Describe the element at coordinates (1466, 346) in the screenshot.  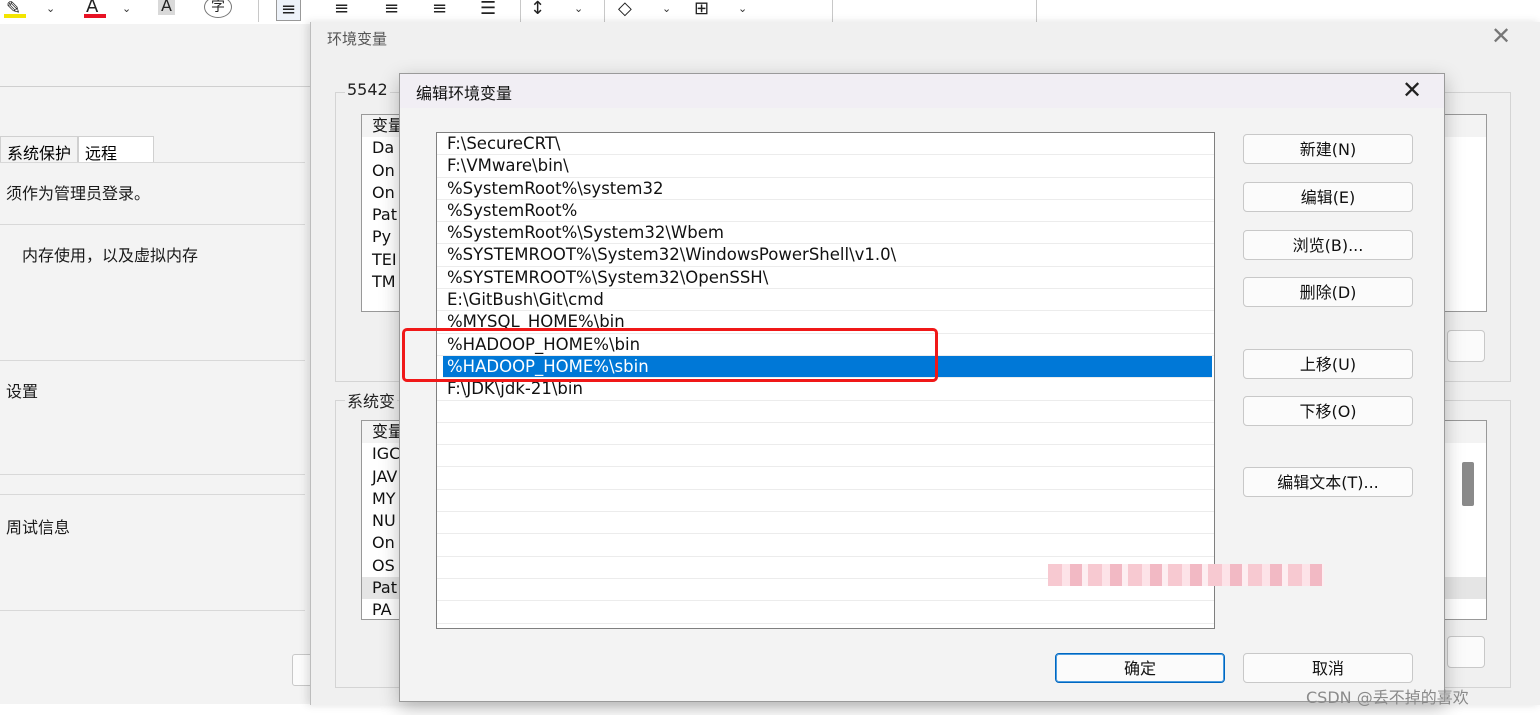
I see `user-delete-button` at that location.